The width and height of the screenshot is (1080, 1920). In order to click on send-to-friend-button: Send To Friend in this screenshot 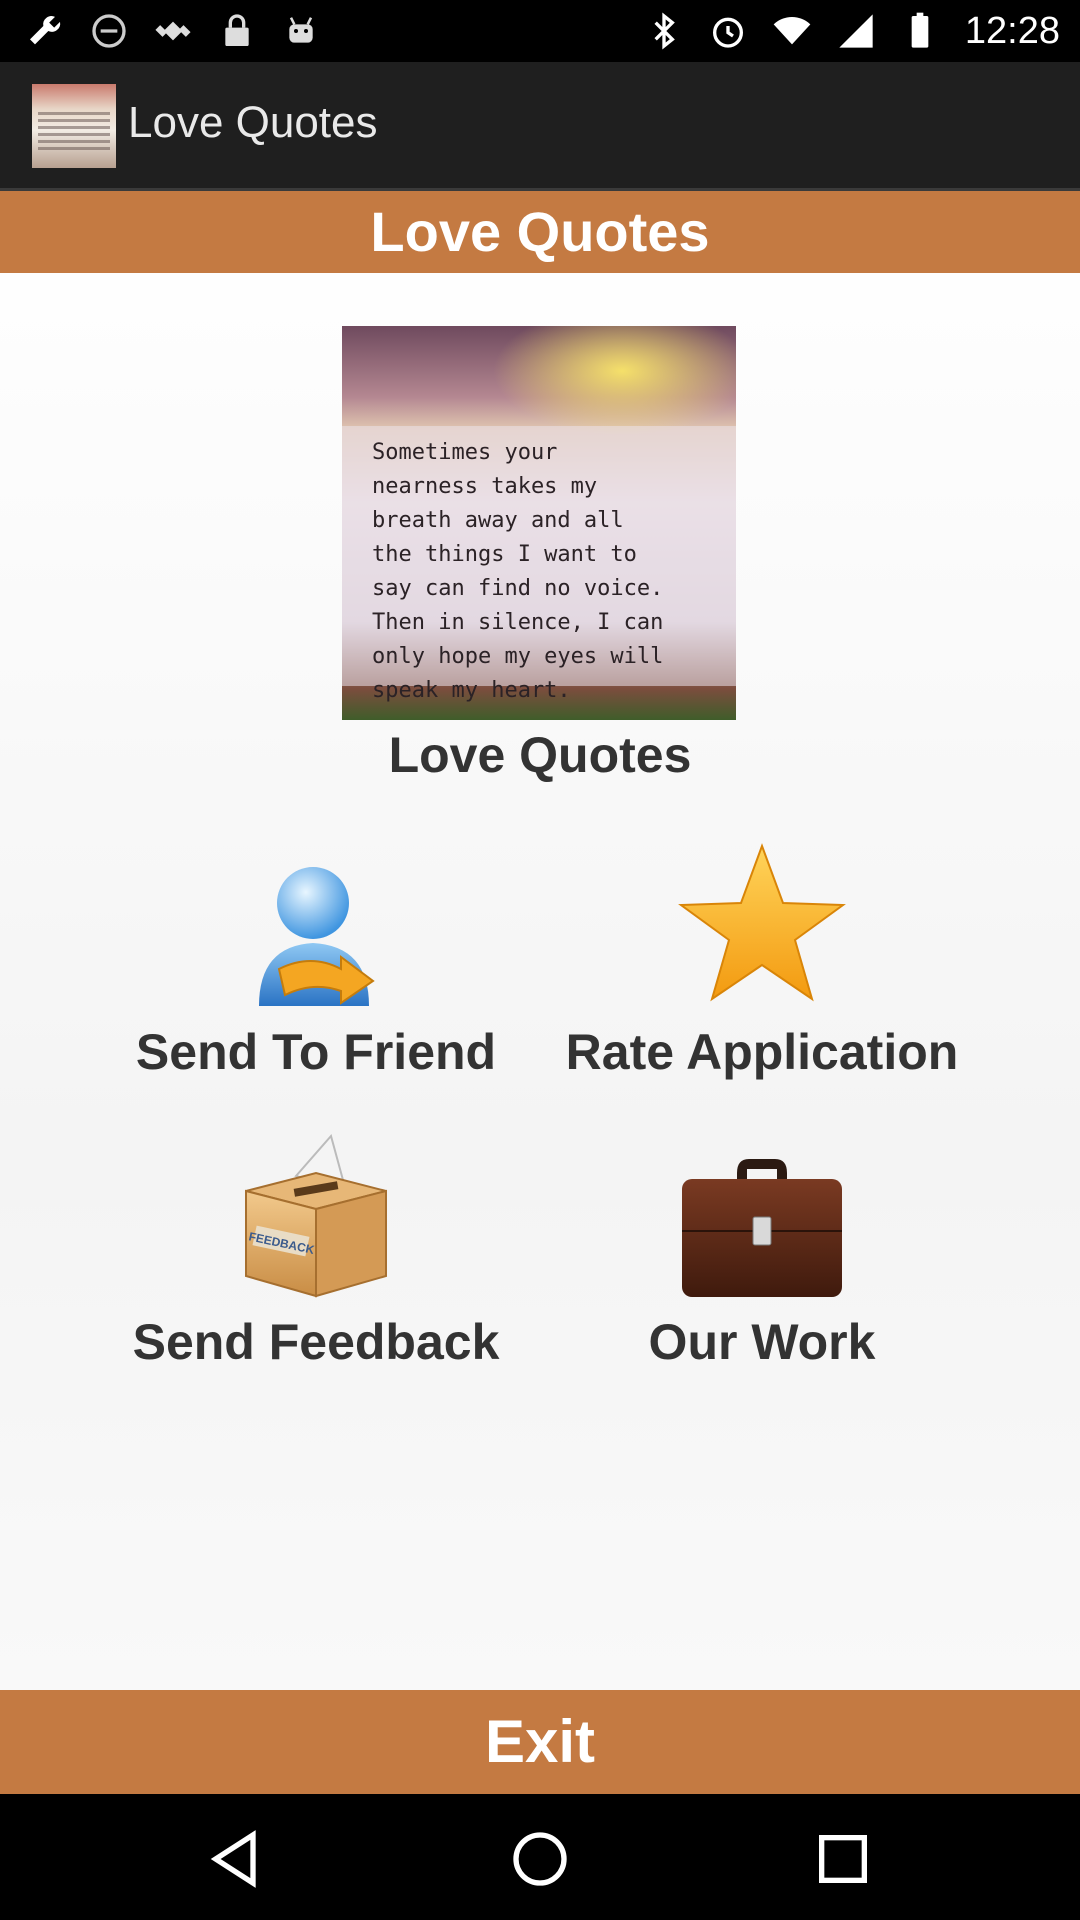, I will do `click(316, 961)`.